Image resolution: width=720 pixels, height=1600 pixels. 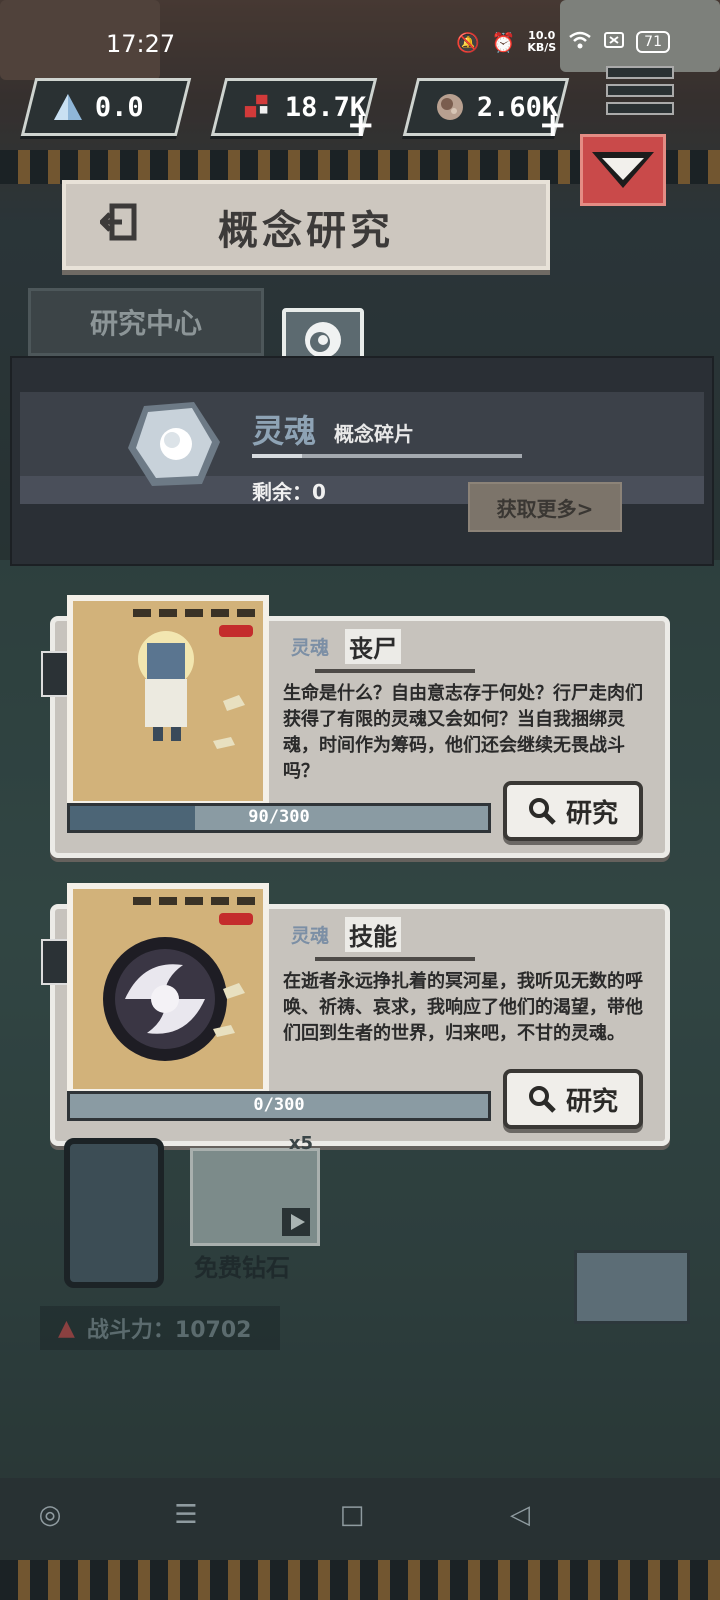 I want to click on battery-indicator: 71, so click(x=653, y=42).